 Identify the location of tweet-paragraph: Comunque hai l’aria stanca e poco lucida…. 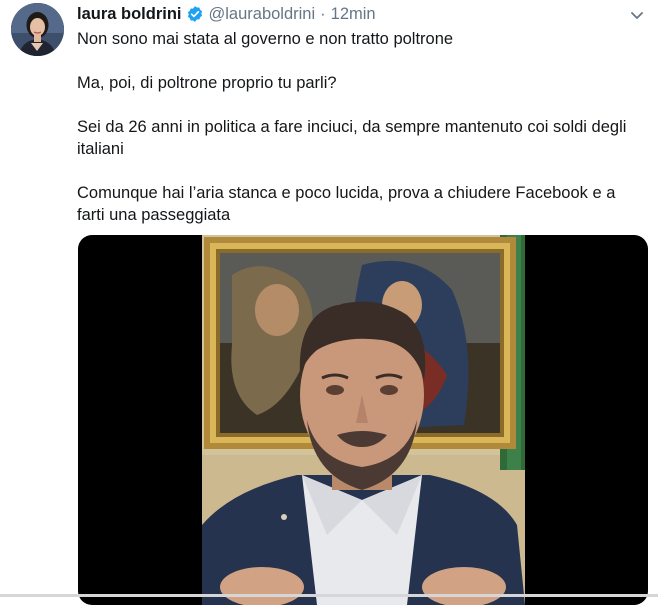
(346, 204).